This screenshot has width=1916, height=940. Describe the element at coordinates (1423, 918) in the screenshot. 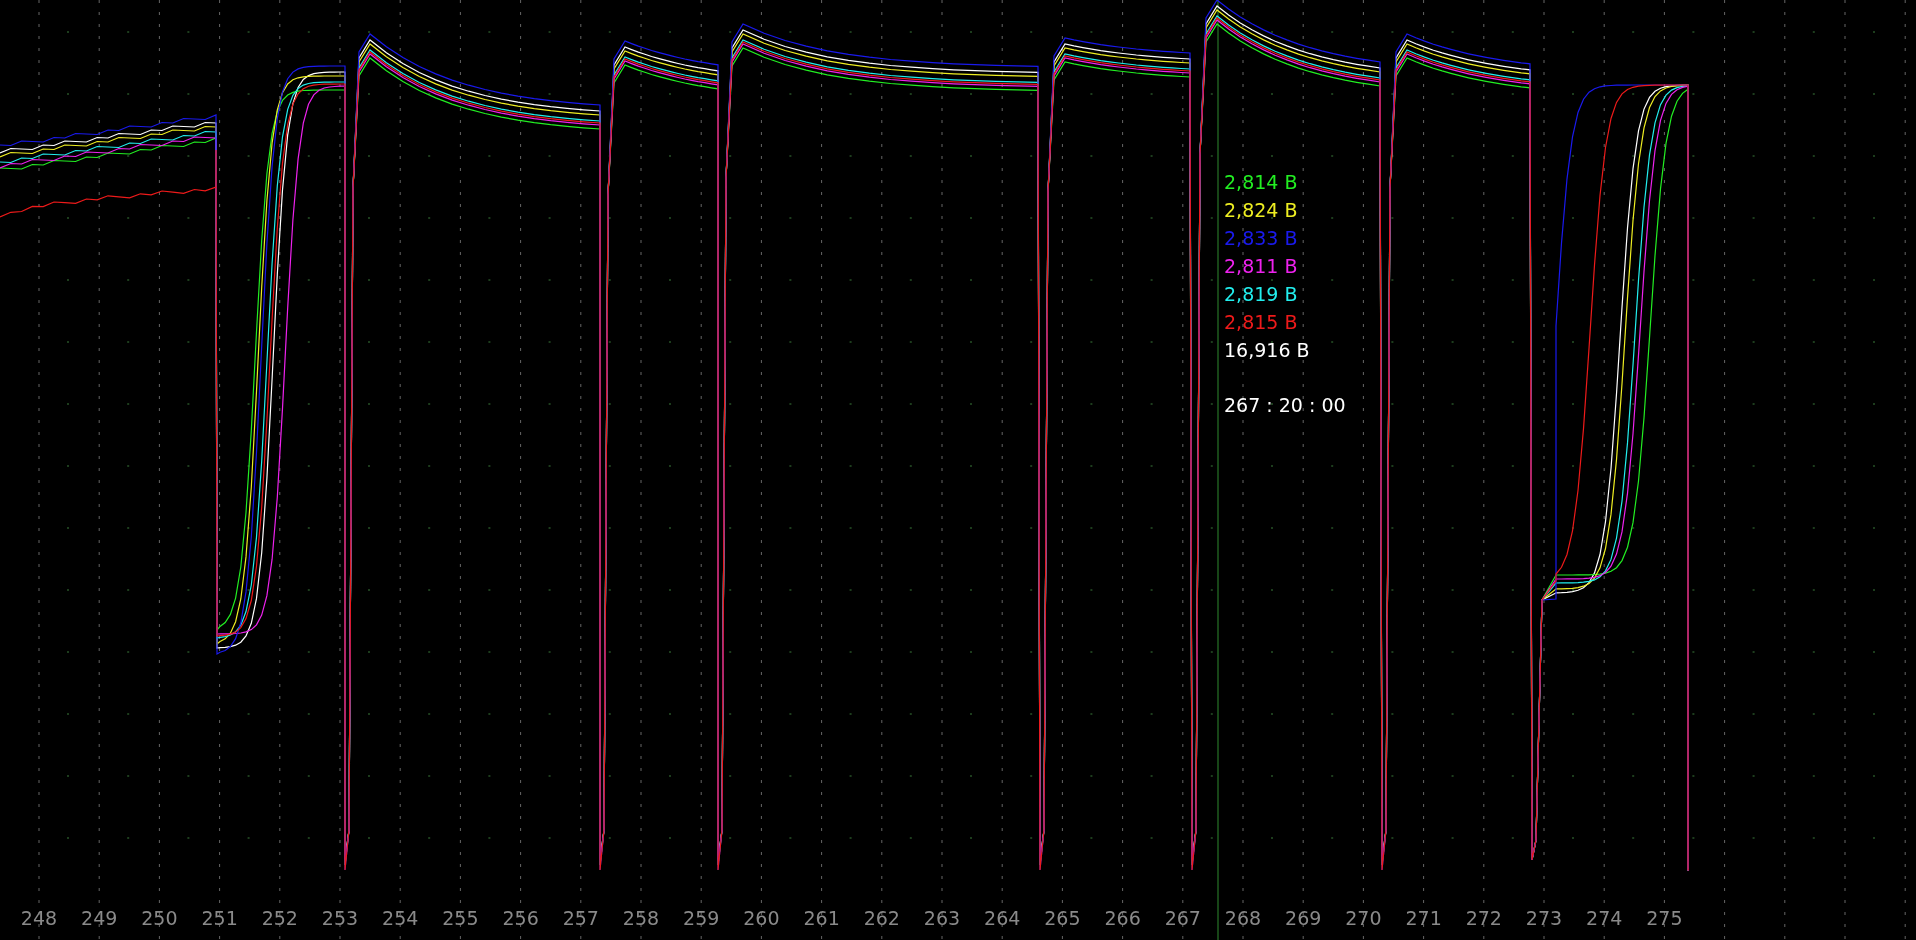

I see `axis-label: 271` at that location.